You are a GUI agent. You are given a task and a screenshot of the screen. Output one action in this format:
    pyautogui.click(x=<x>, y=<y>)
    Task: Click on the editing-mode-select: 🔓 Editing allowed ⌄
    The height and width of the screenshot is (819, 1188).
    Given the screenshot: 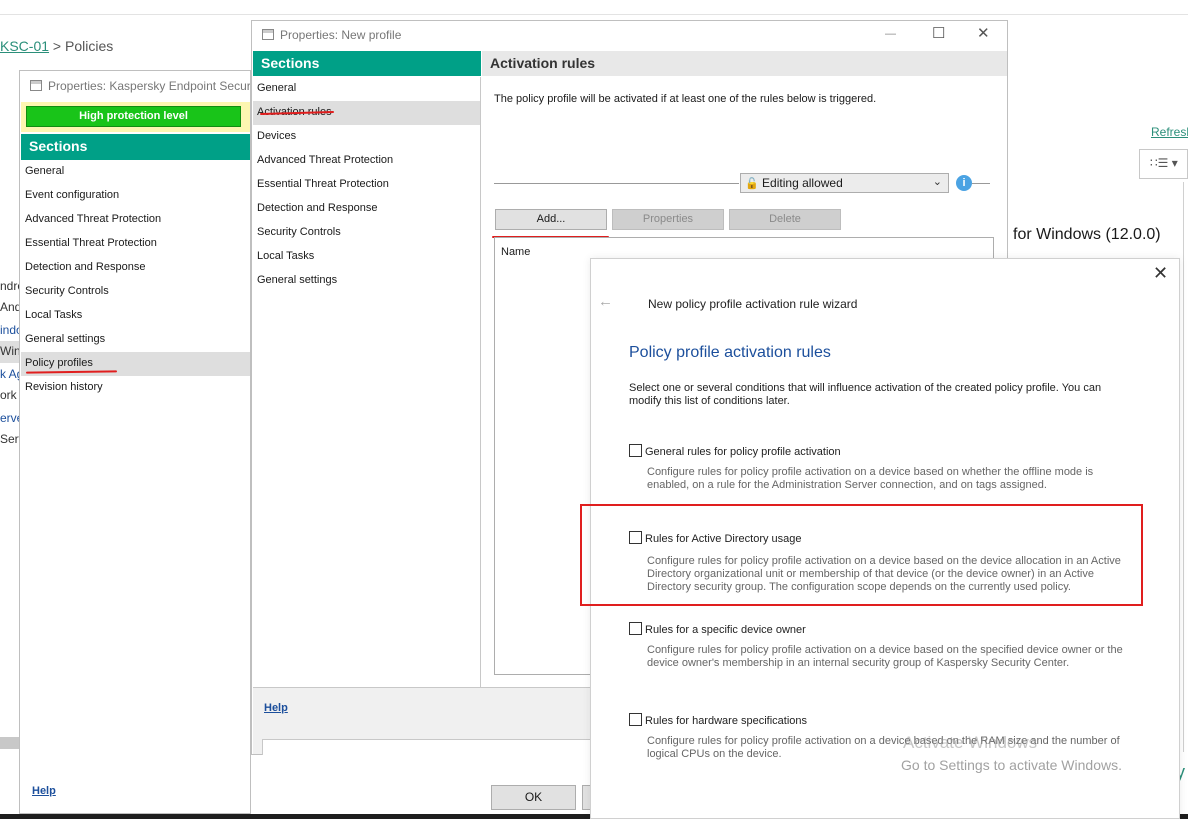 What is the action you would take?
    pyautogui.click(x=844, y=183)
    